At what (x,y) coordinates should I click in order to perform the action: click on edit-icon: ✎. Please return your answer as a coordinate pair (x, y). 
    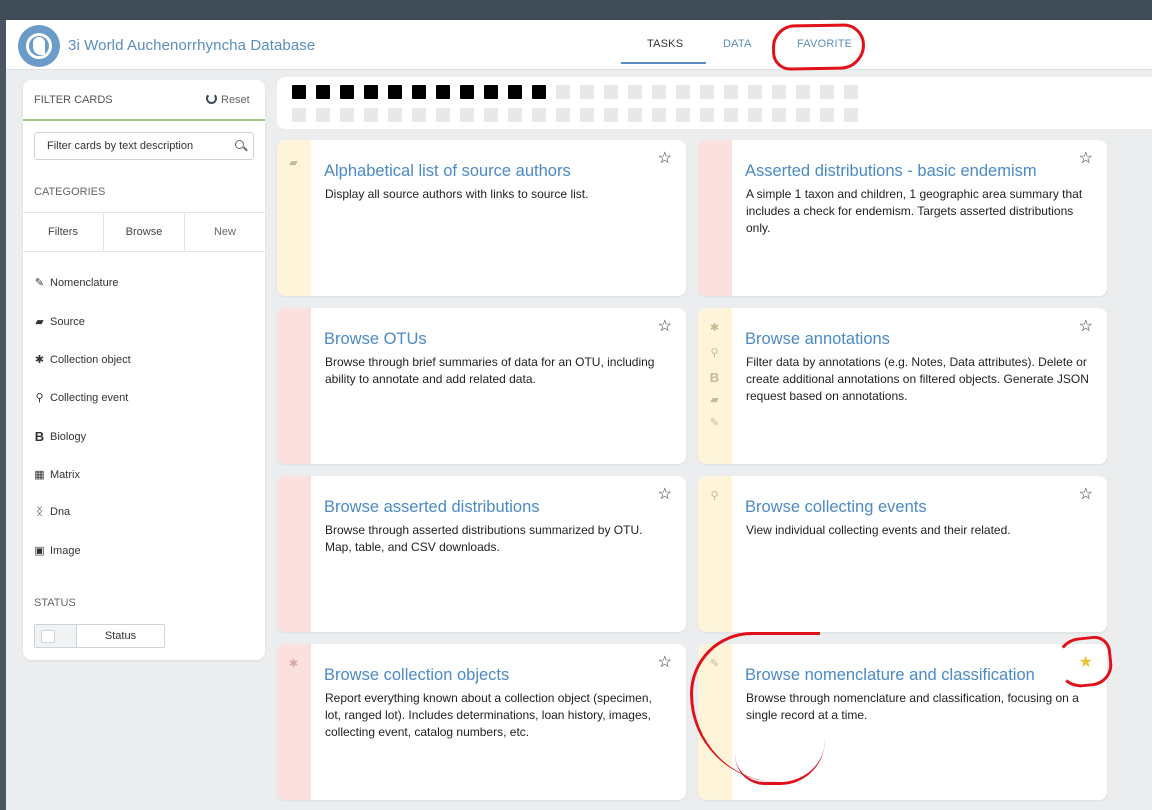
    Looking at the image, I should click on (714, 423).